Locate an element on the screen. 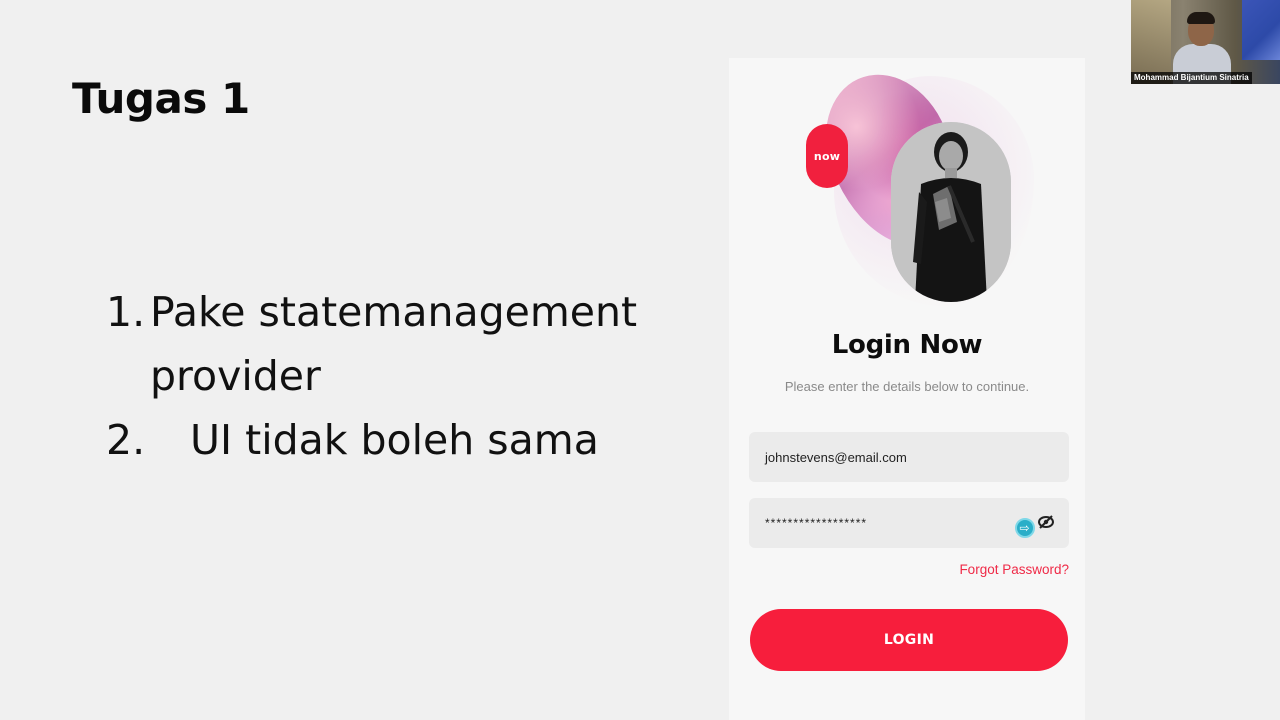  background-poster is located at coordinates (1261, 30).